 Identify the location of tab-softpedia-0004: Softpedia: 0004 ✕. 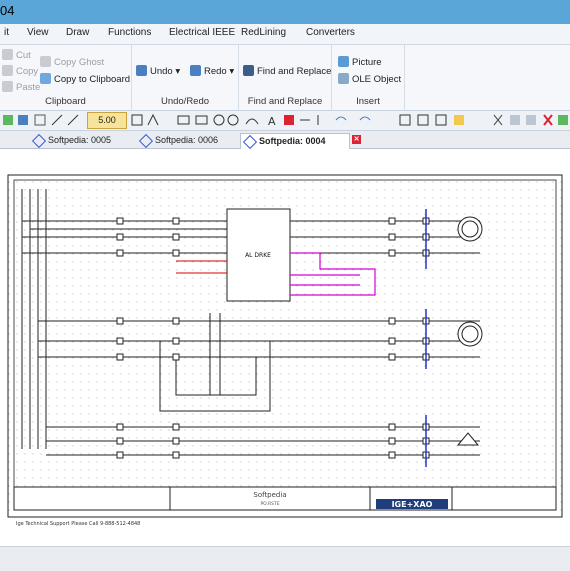
(300, 141).